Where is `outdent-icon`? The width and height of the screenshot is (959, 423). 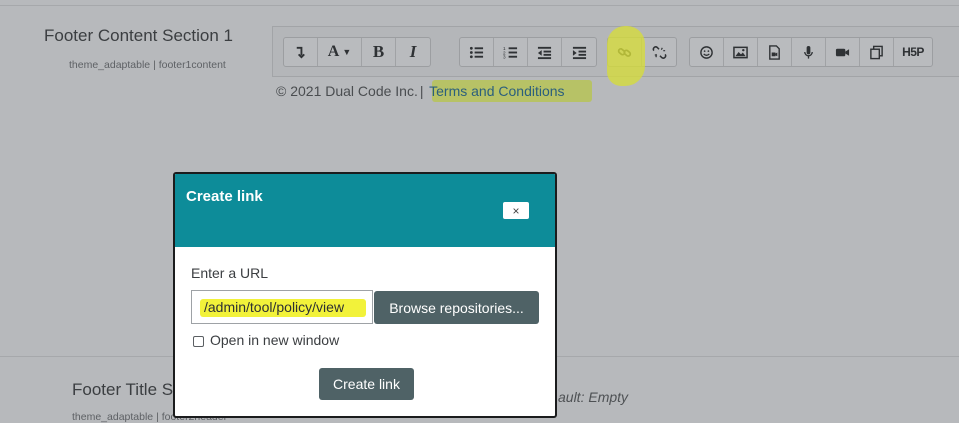 outdent-icon is located at coordinates (544, 52).